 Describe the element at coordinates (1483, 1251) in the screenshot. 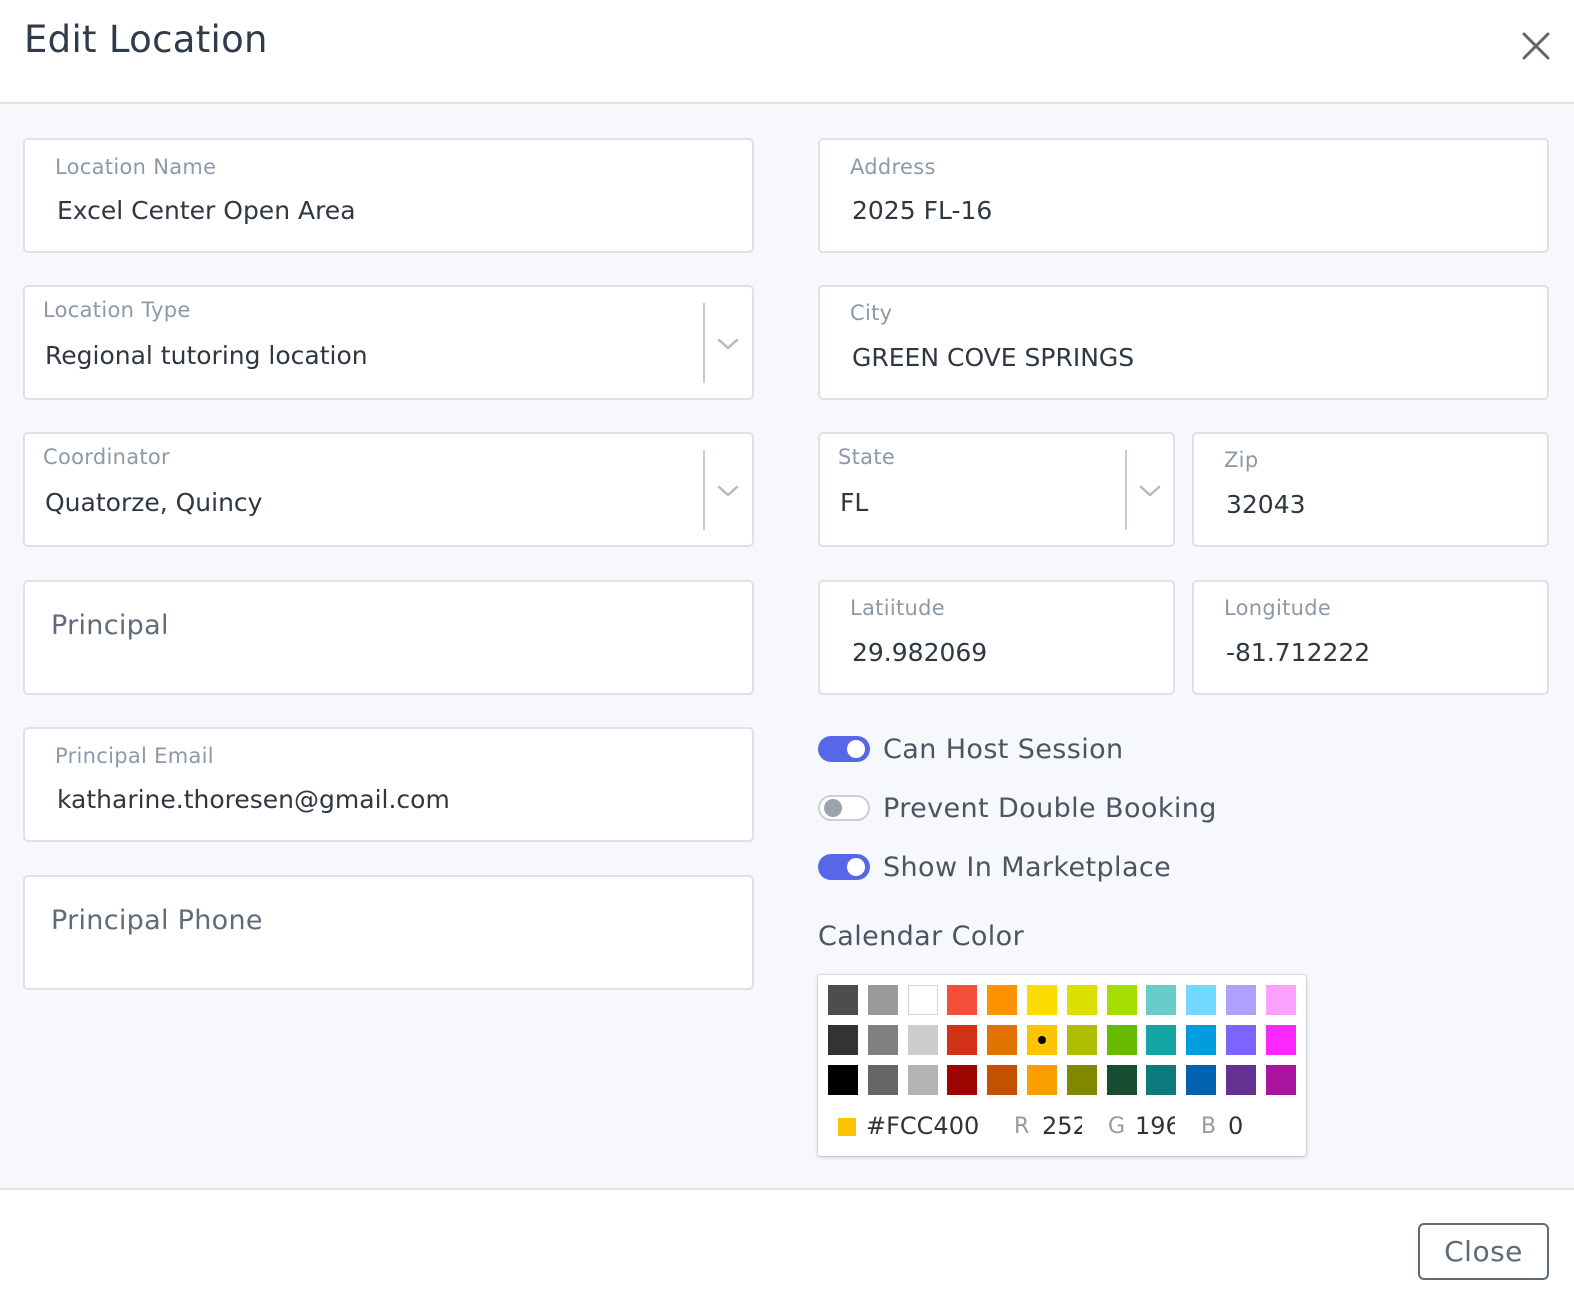

I see `close-button: Close` at that location.